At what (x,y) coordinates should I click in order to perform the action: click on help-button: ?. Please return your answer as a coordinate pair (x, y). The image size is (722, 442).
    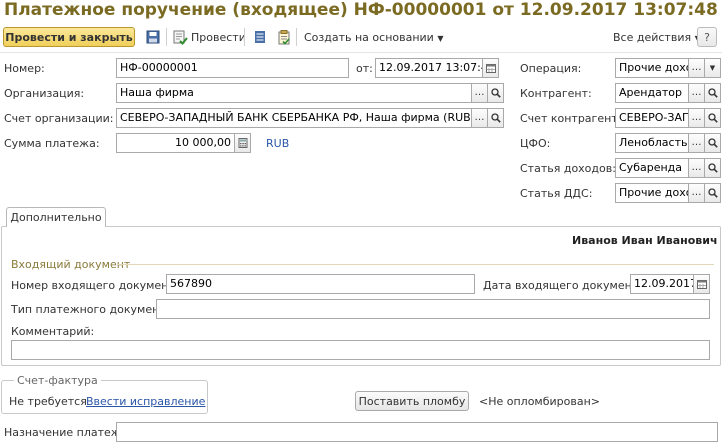
    Looking at the image, I should click on (707, 37).